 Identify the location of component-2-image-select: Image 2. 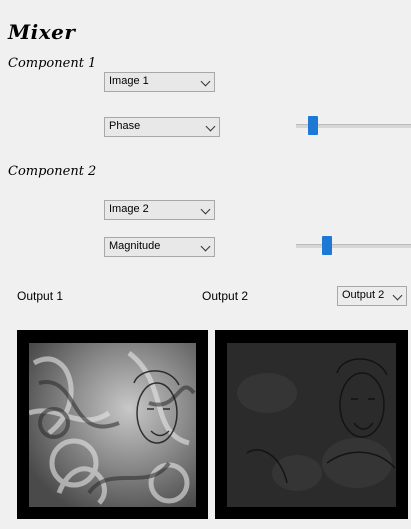
(159, 210).